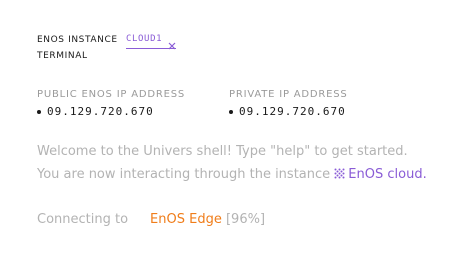 This screenshot has height=257, width=474. Describe the element at coordinates (424, 174) in the screenshot. I see `interacting-suffix: .` at that location.